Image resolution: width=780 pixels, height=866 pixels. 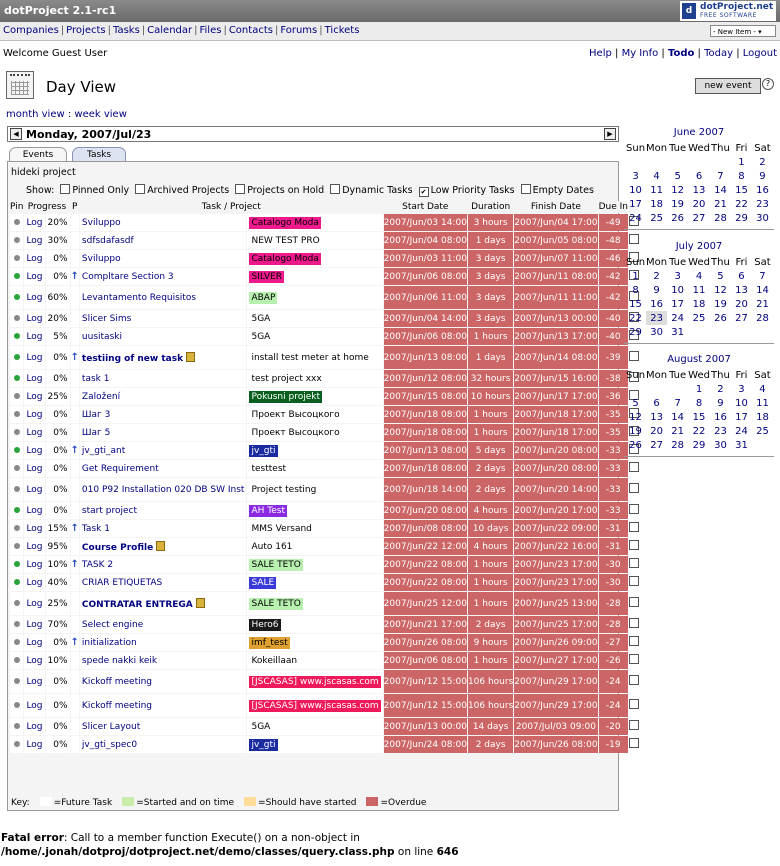 I want to click on task-link: Kickoff meeting, so click(x=117, y=682).